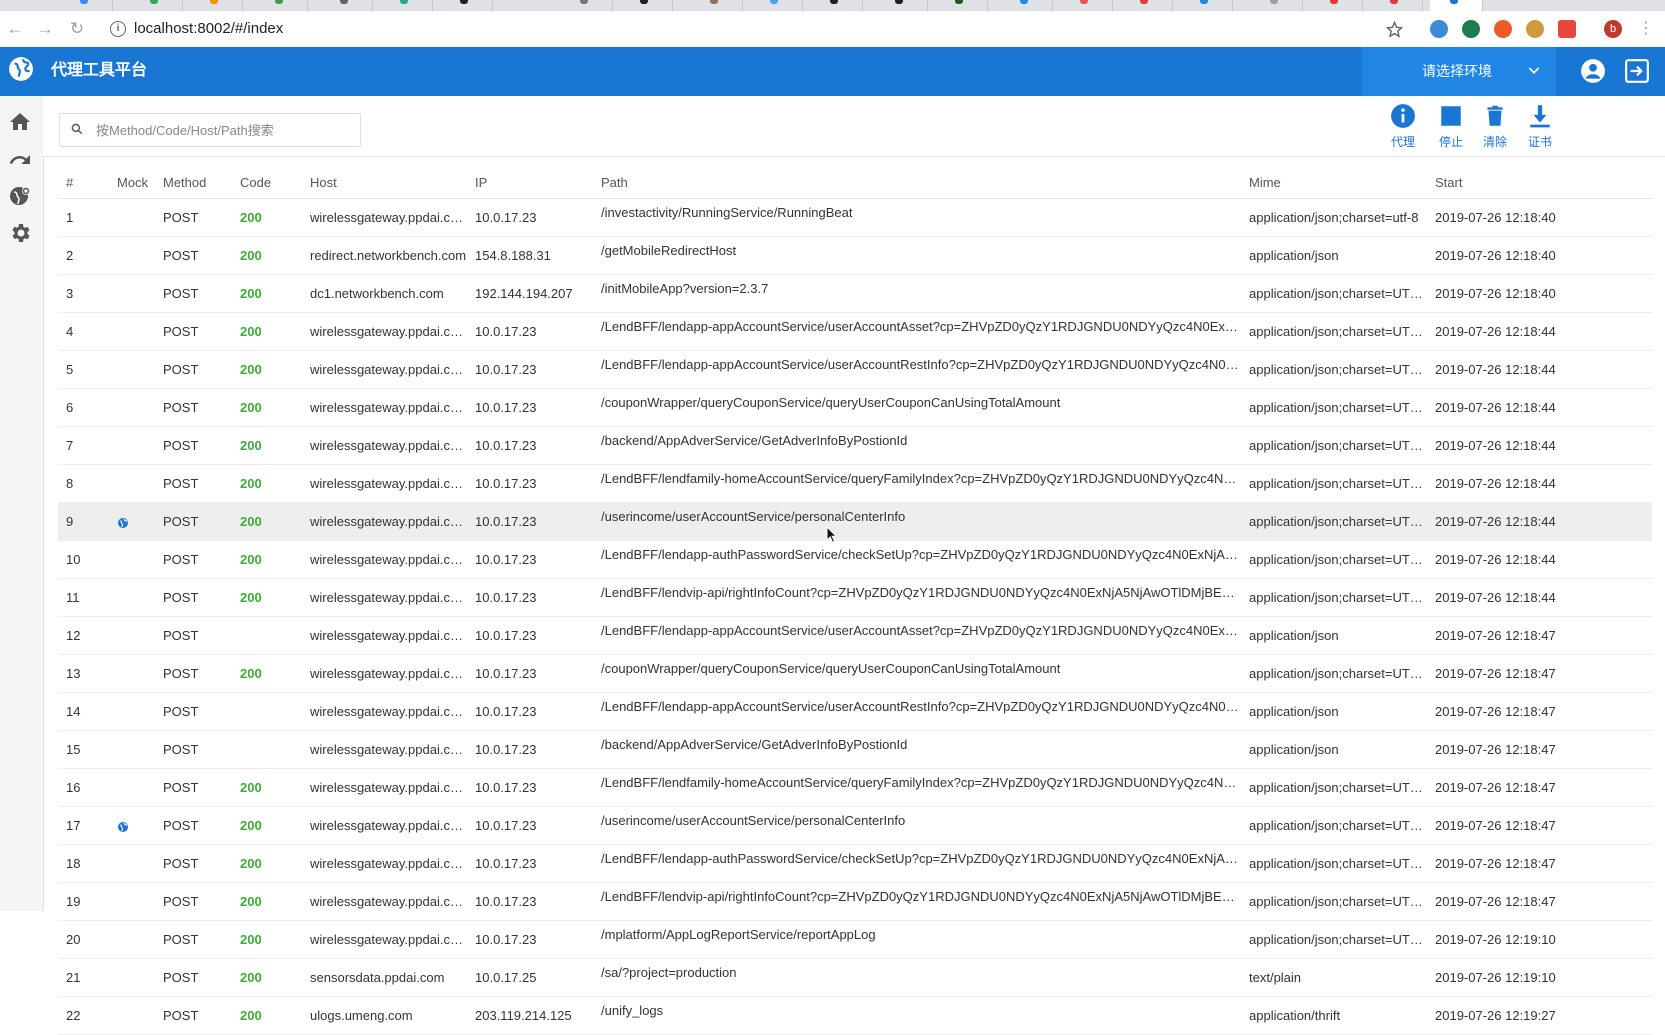 This screenshot has height=1035, width=1665. I want to click on forward-icon: →, so click(45, 29).